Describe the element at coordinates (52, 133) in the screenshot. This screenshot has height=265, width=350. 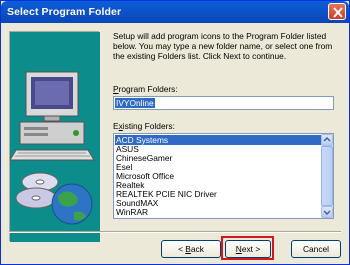
I see `computer-tower-icon` at that location.